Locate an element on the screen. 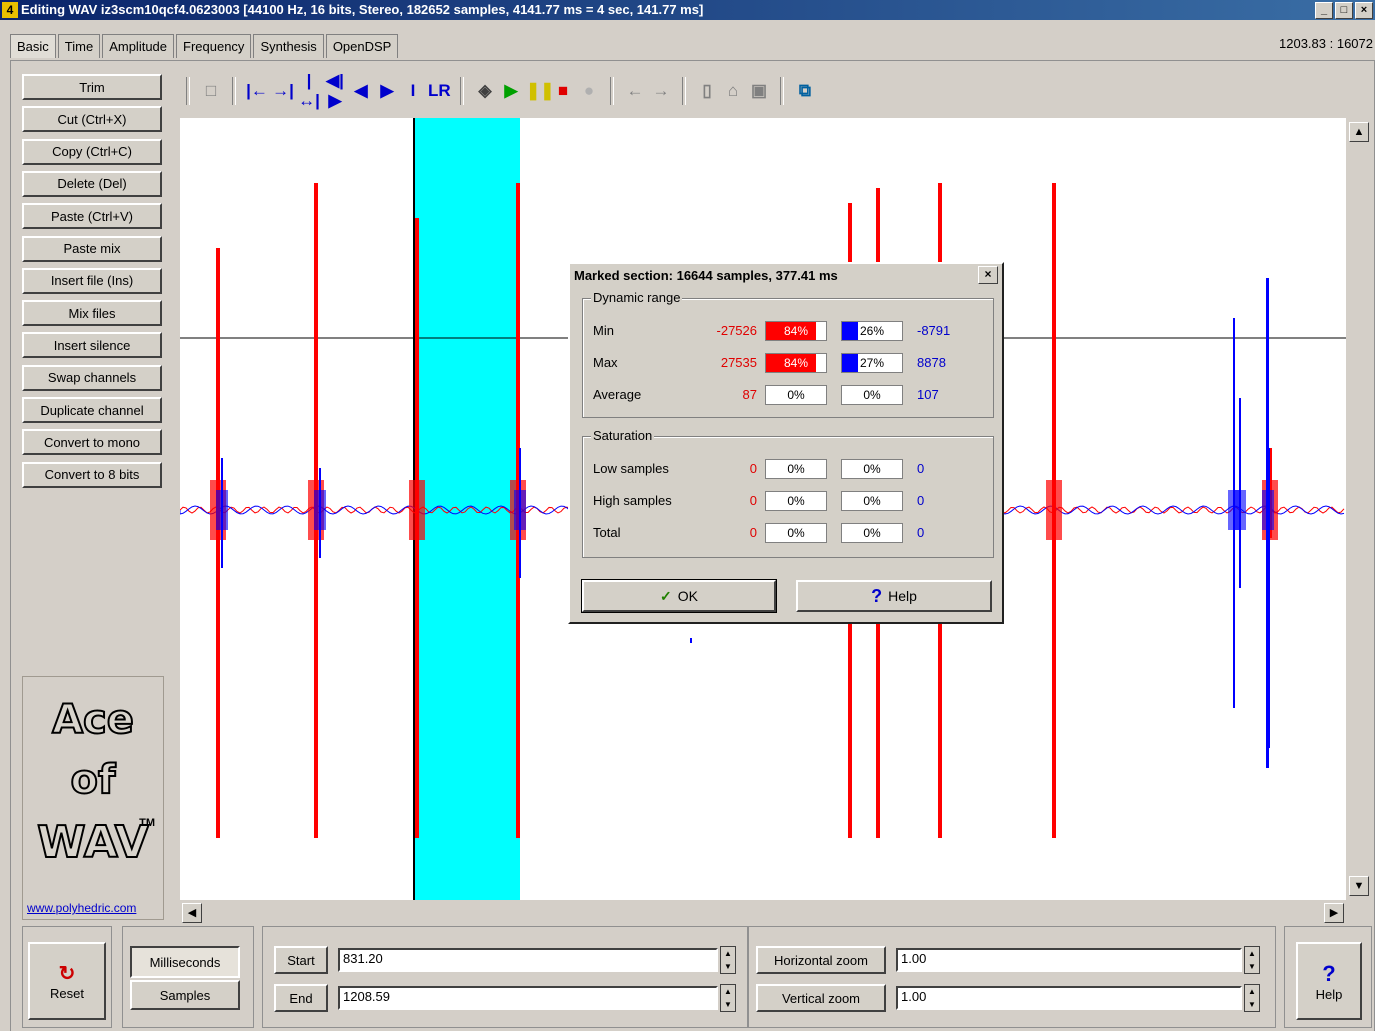 The width and height of the screenshot is (1375, 1031). step-back-icon: ▶ is located at coordinates (387, 91).